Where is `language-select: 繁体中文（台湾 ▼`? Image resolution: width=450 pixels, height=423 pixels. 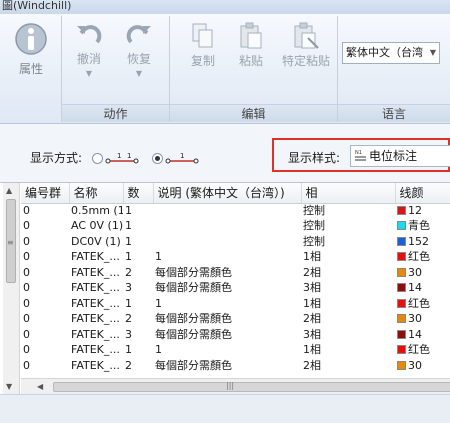 language-select: 繁体中文（台湾 ▼ is located at coordinates (391, 53).